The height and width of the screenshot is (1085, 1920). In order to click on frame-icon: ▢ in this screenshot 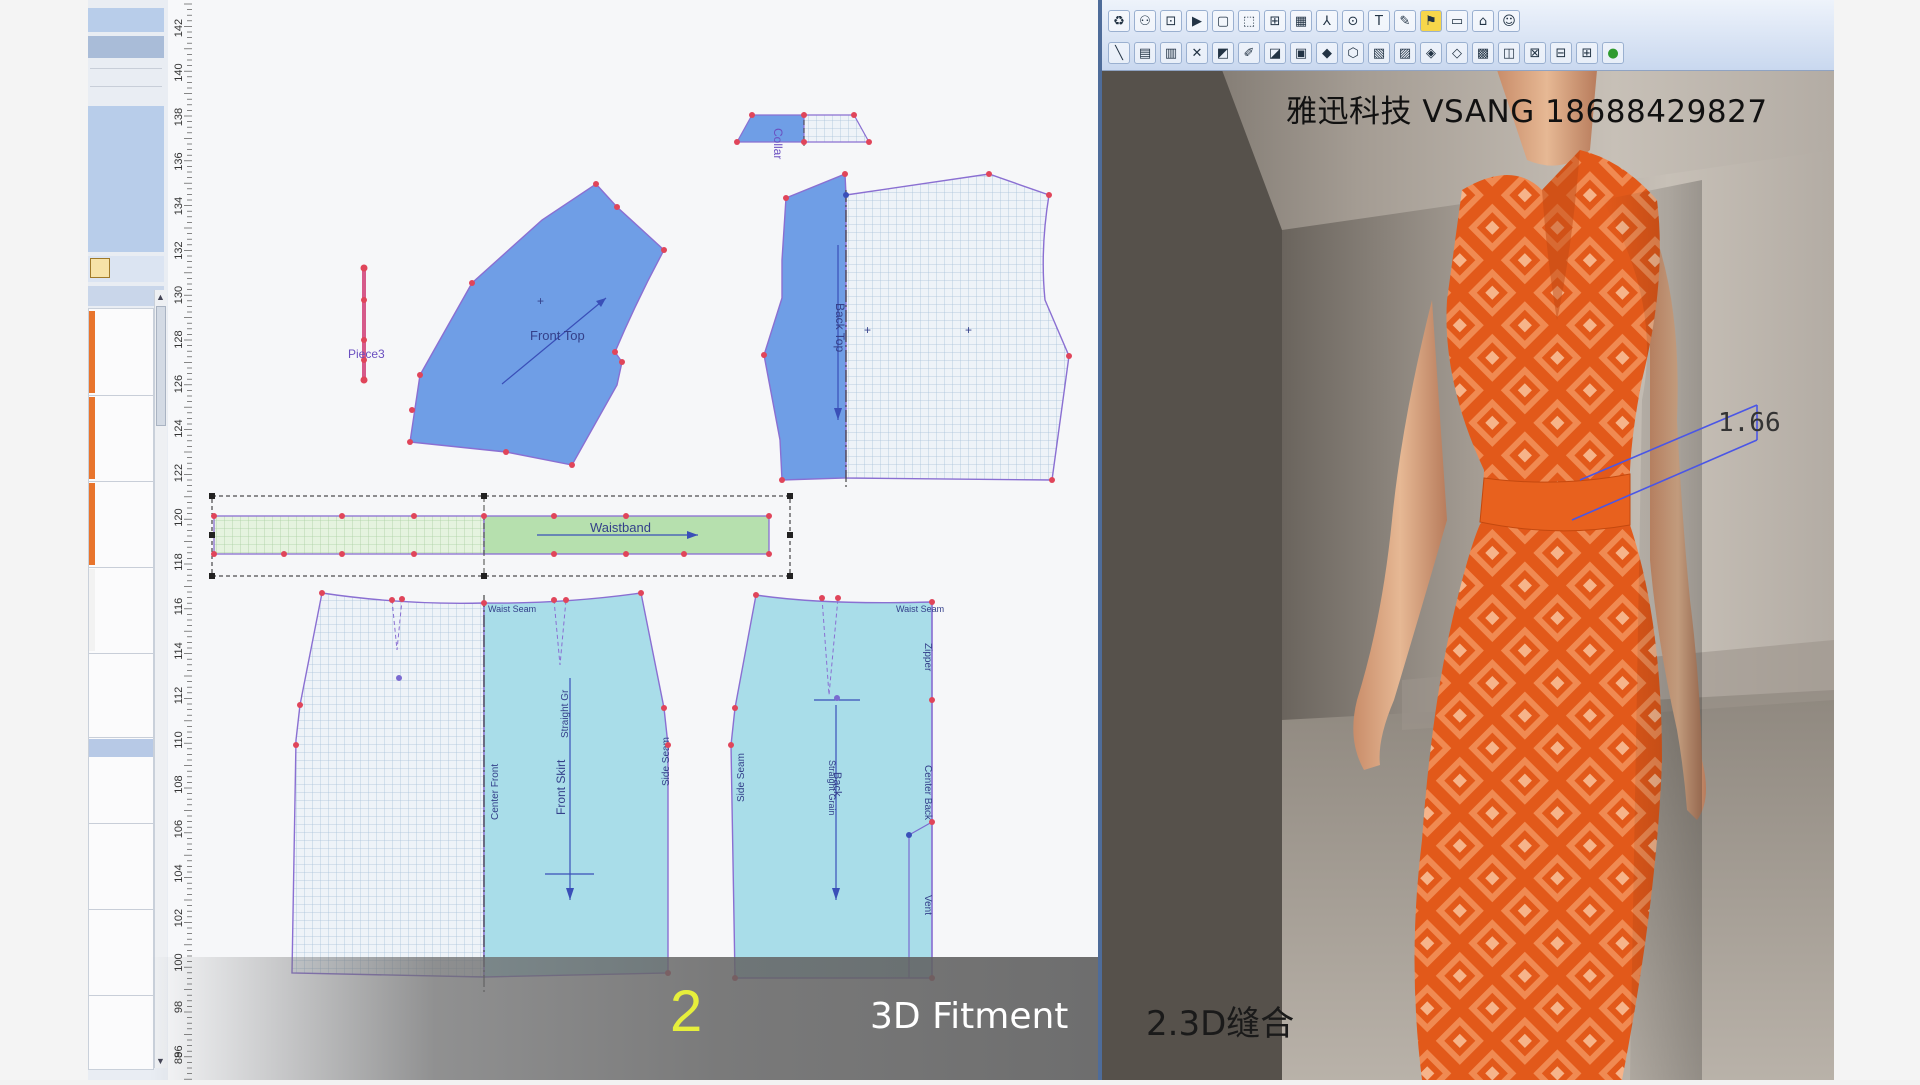, I will do `click(1223, 21)`.